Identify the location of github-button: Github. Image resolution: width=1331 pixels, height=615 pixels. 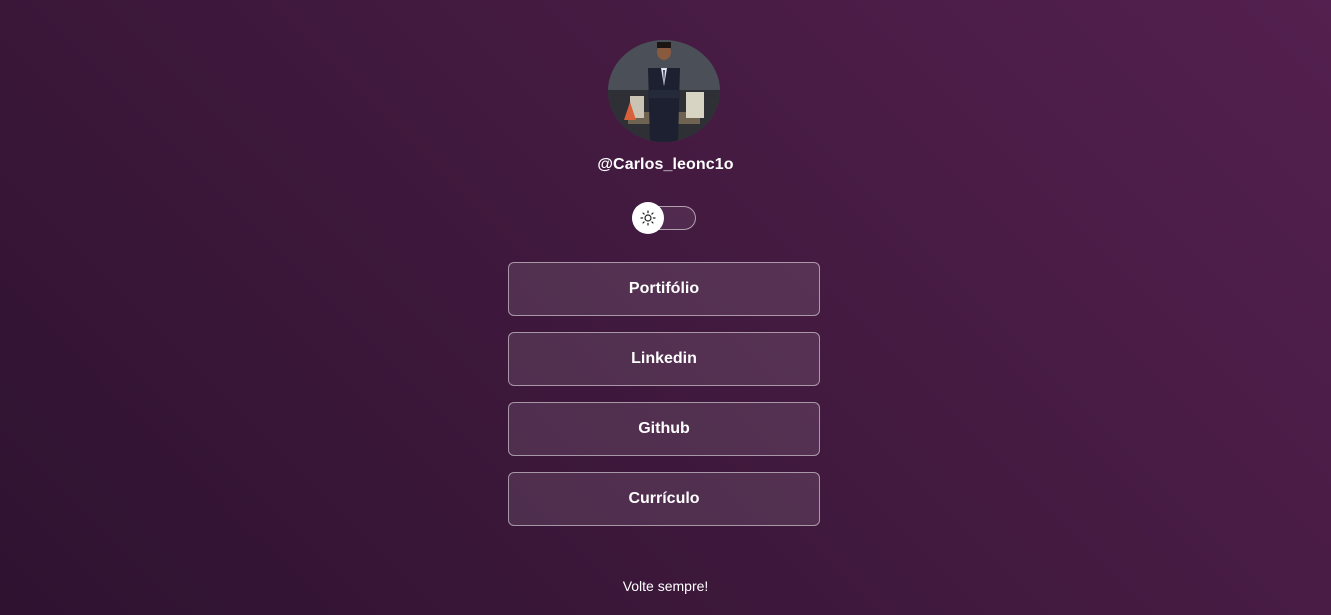
(664, 429).